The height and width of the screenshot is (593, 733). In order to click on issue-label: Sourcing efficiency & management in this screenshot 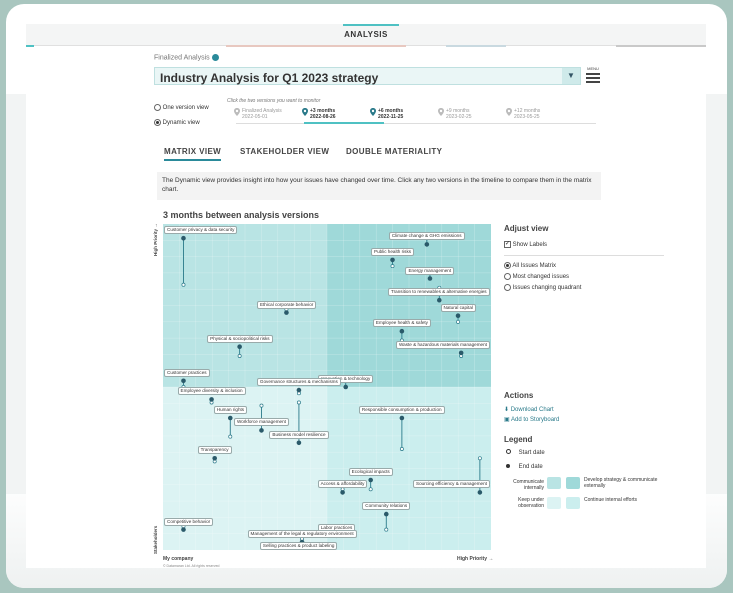, I will do `click(451, 484)`.